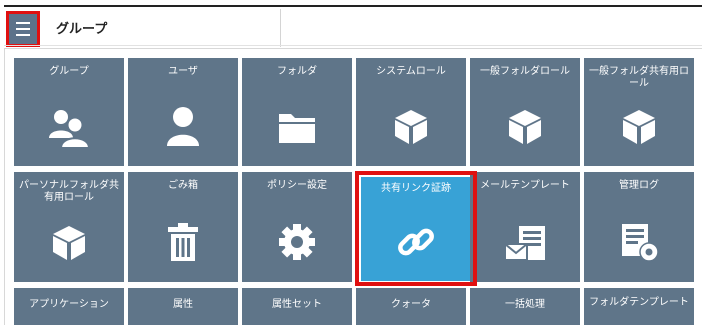 The image size is (702, 325). I want to click on tile-attribute-set: 属性セット, so click(297, 306).